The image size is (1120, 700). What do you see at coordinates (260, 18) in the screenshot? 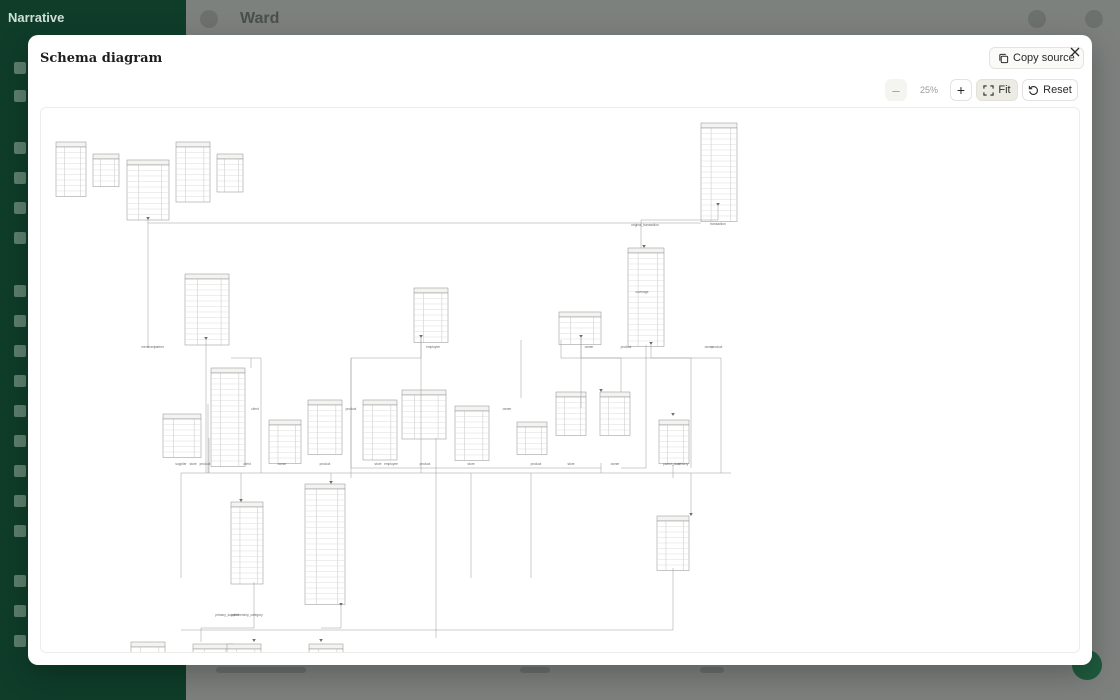
I see `workspace-title: Ward` at bounding box center [260, 18].